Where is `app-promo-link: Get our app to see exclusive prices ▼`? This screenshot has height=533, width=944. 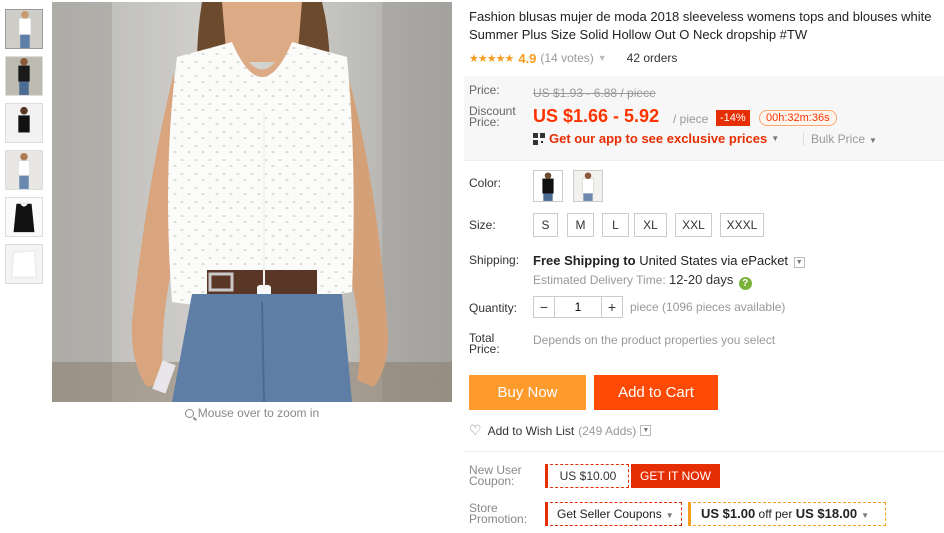 app-promo-link: Get our app to see exclusive prices ▼ is located at coordinates (656, 138).